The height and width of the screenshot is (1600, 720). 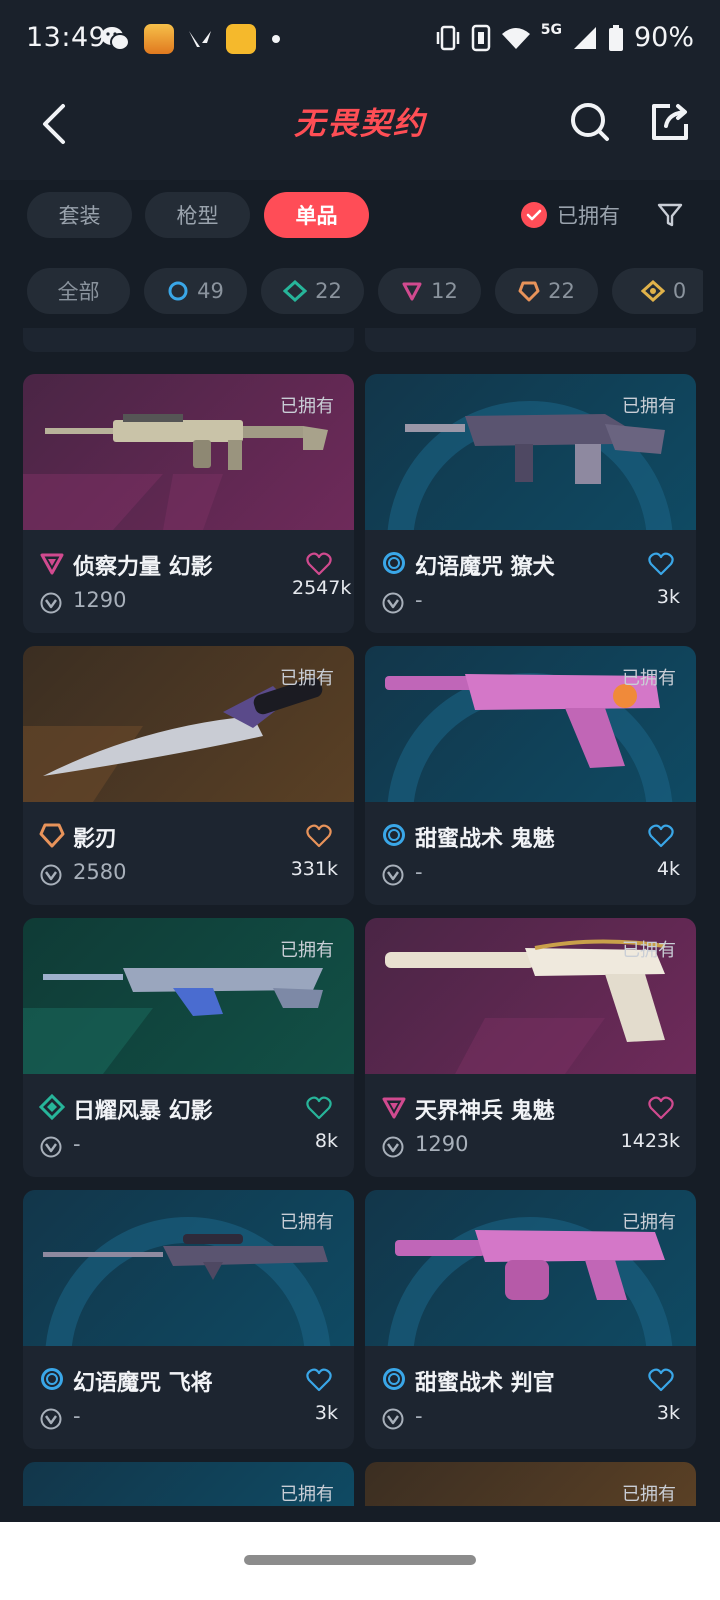 What do you see at coordinates (326, 1413) in the screenshot?
I see `item-likes: 3k` at bounding box center [326, 1413].